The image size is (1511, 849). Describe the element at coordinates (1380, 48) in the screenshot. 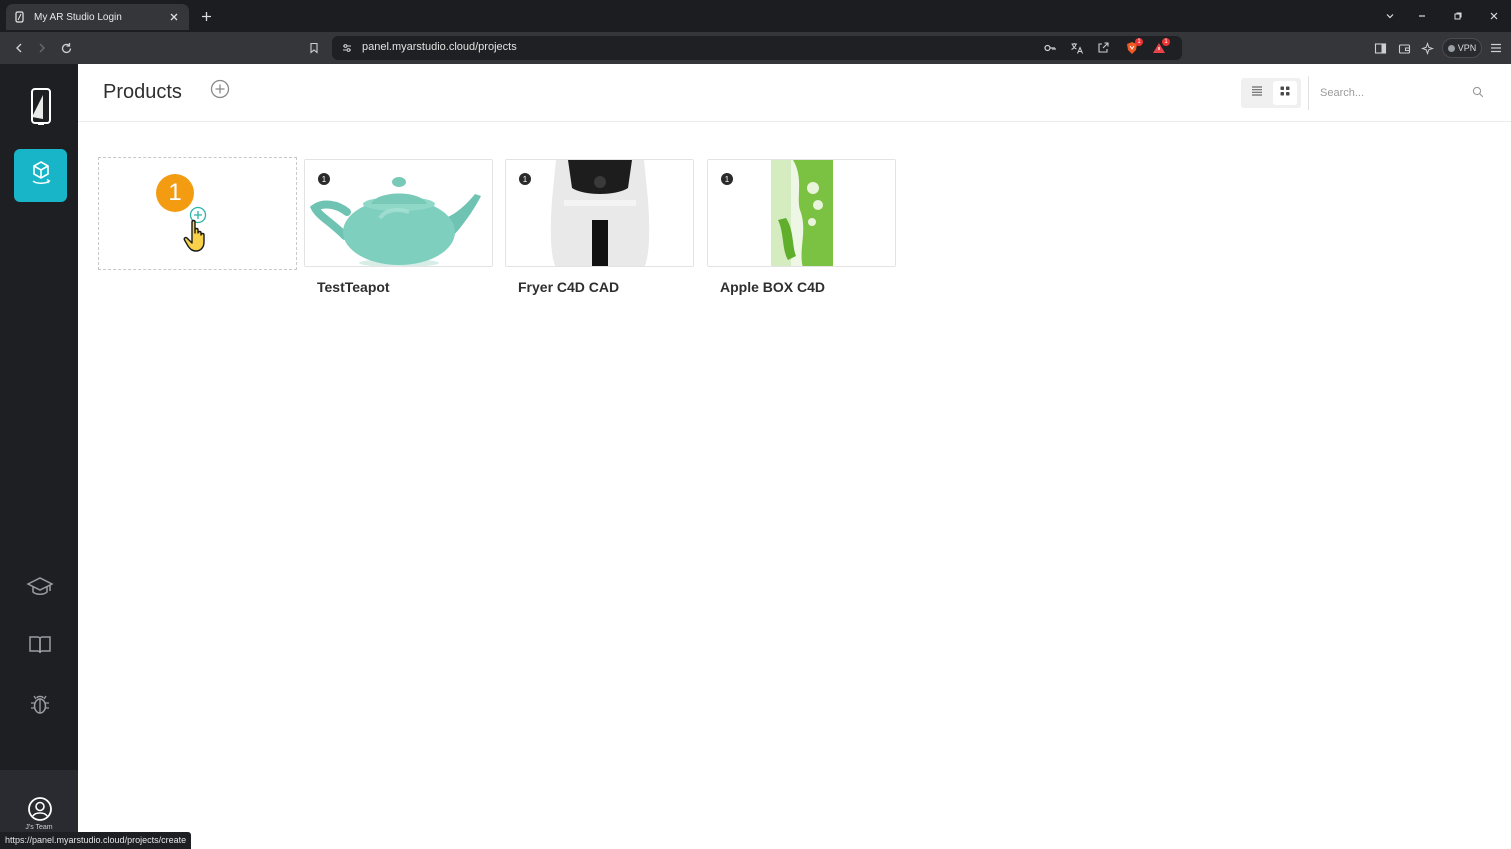

I see `sidebar-toggle-icon` at that location.